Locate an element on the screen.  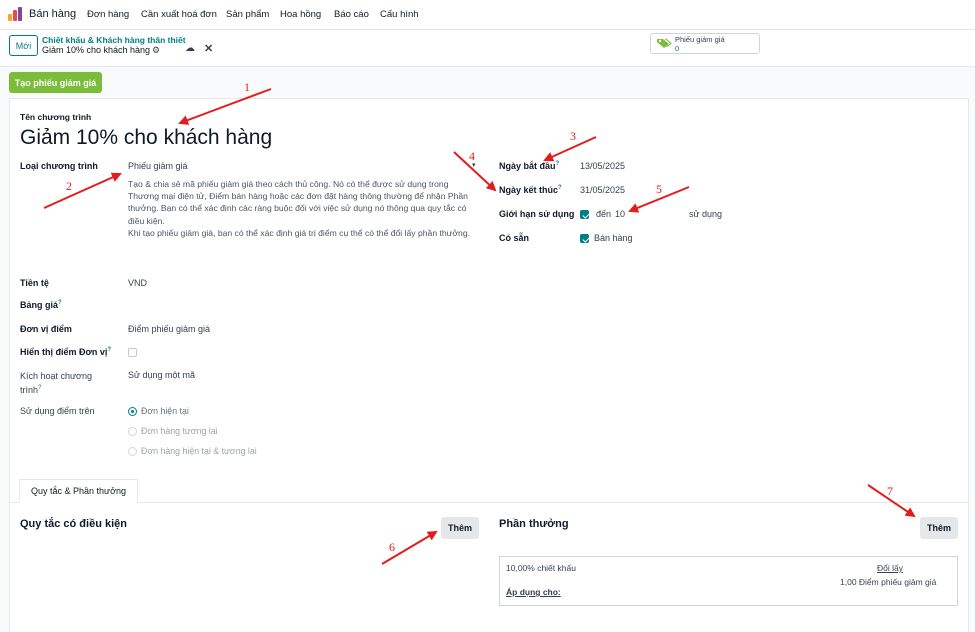
end-date-label: Ngày kết thúc? is located at coordinates (530, 190).